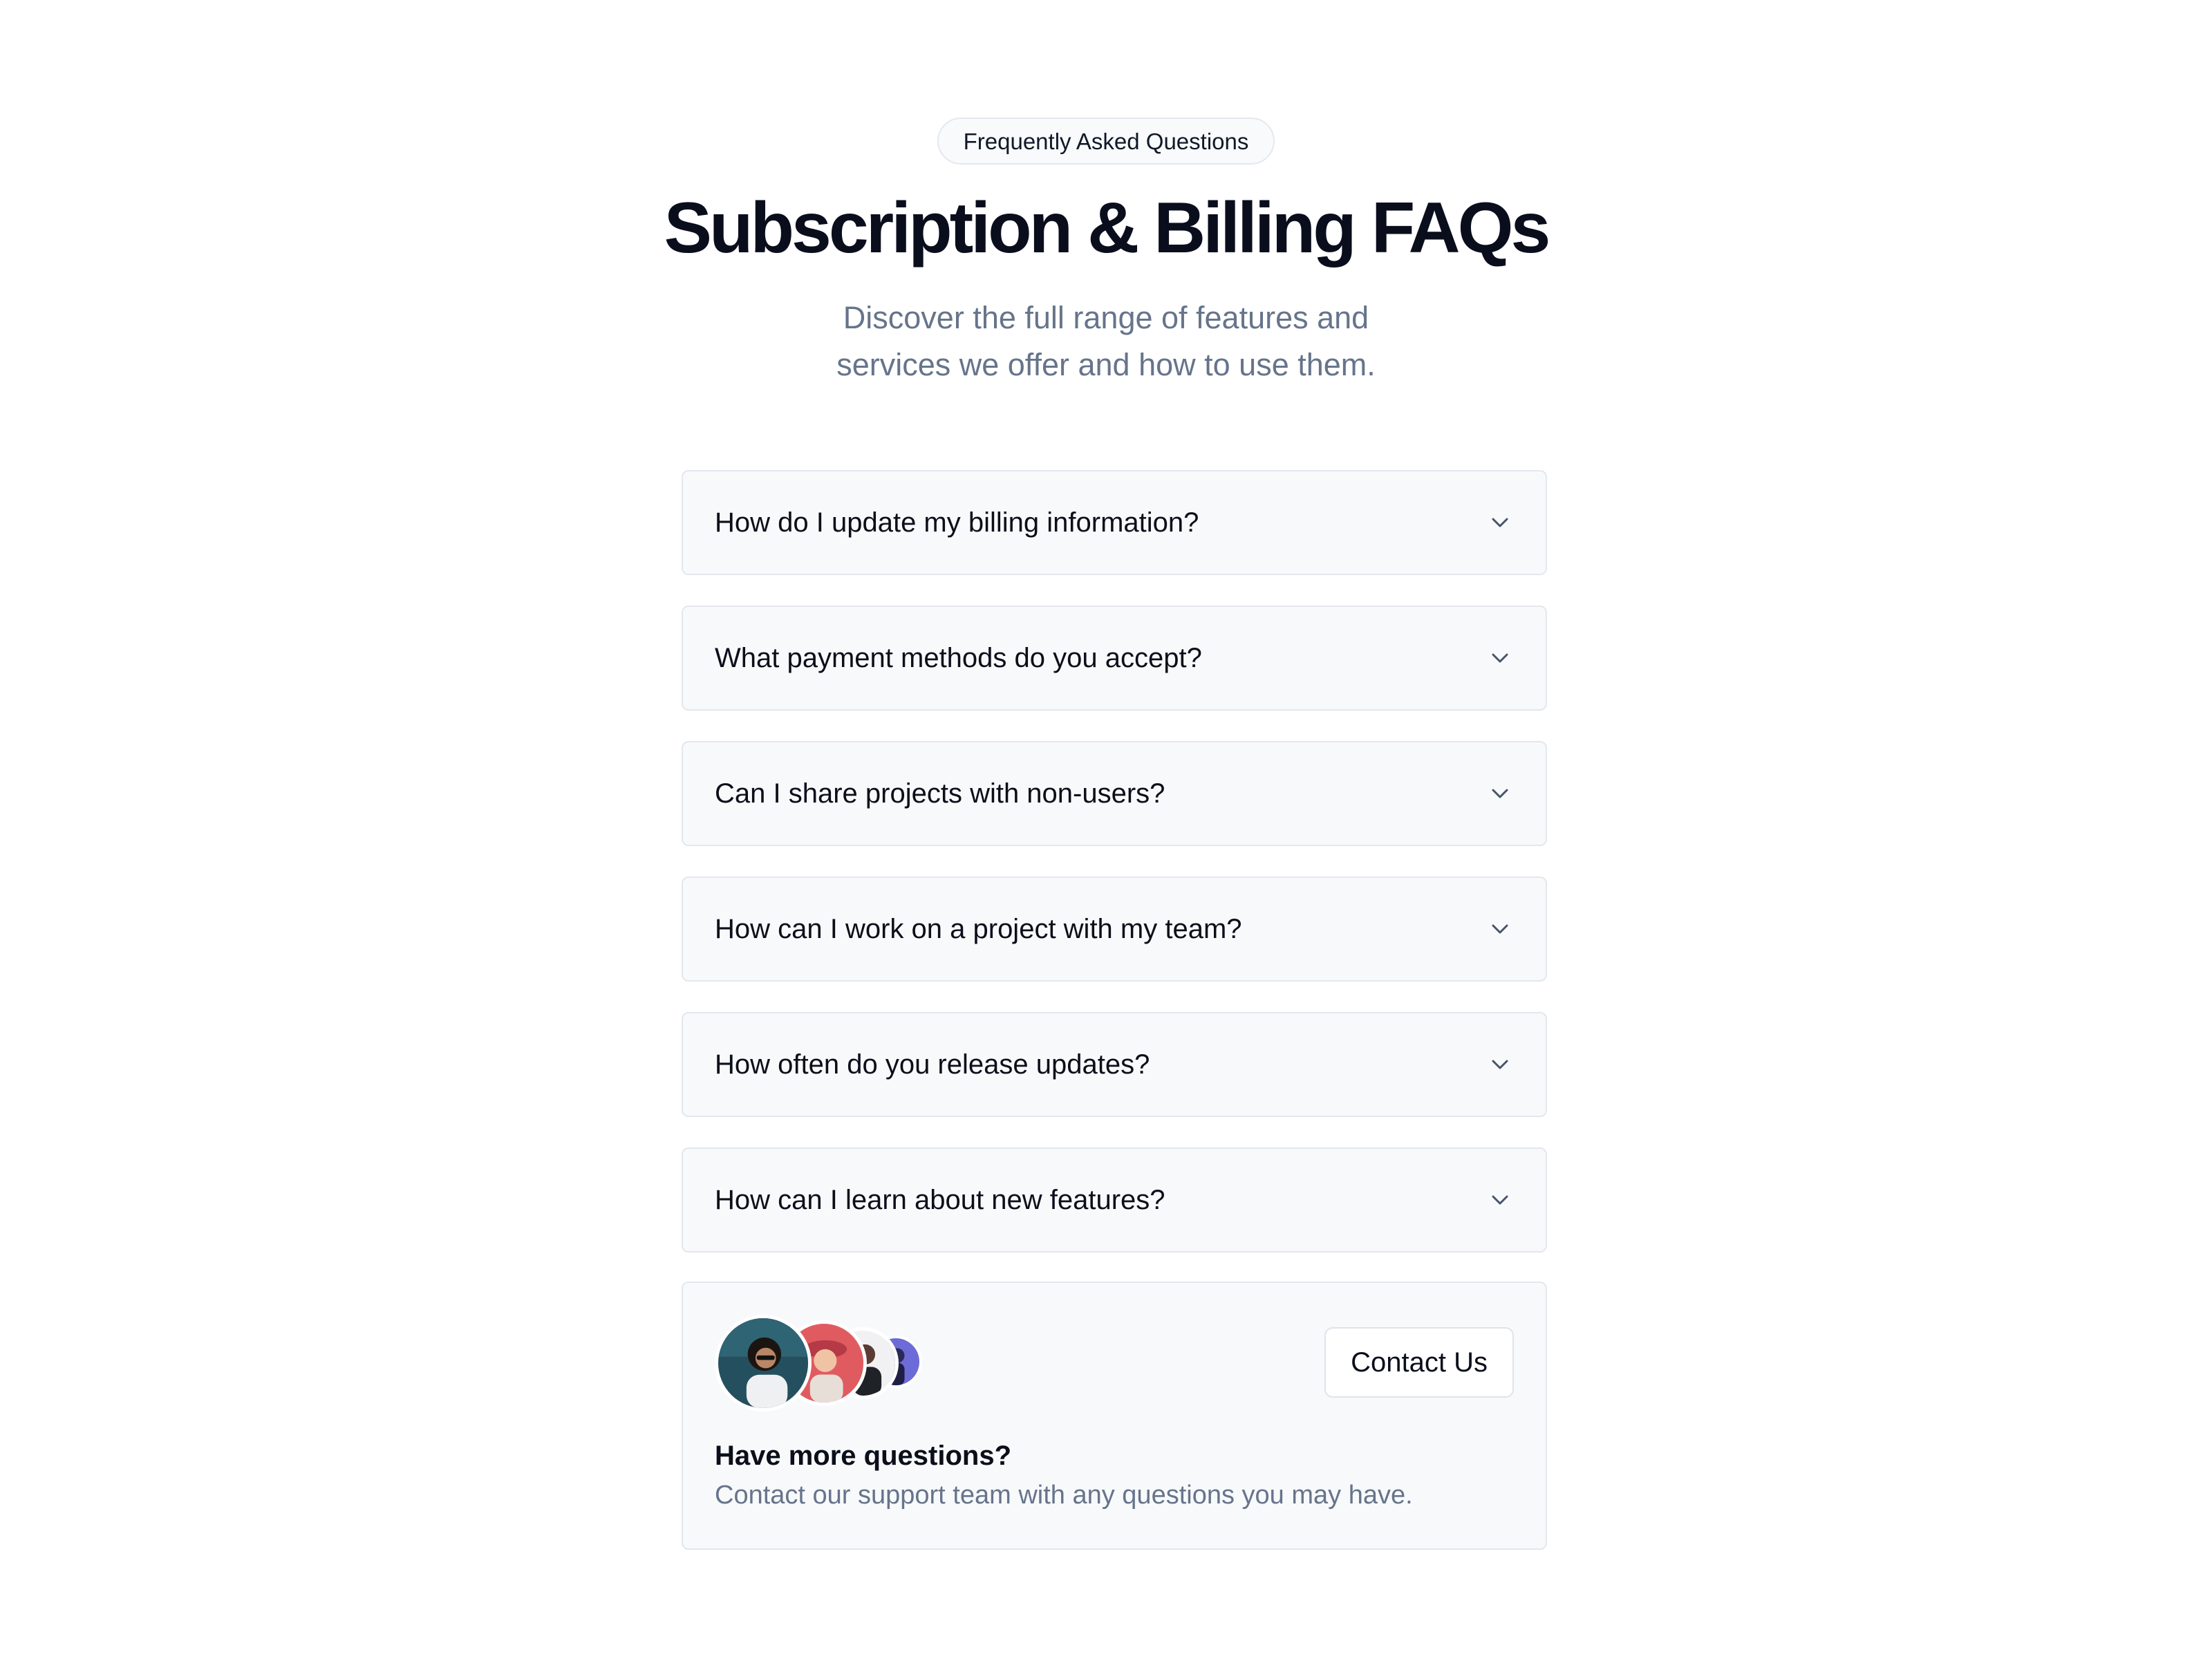 The image size is (2212, 1659). Describe the element at coordinates (940, 793) in the screenshot. I see `faq-question: Can I share projects with non-users?` at that location.